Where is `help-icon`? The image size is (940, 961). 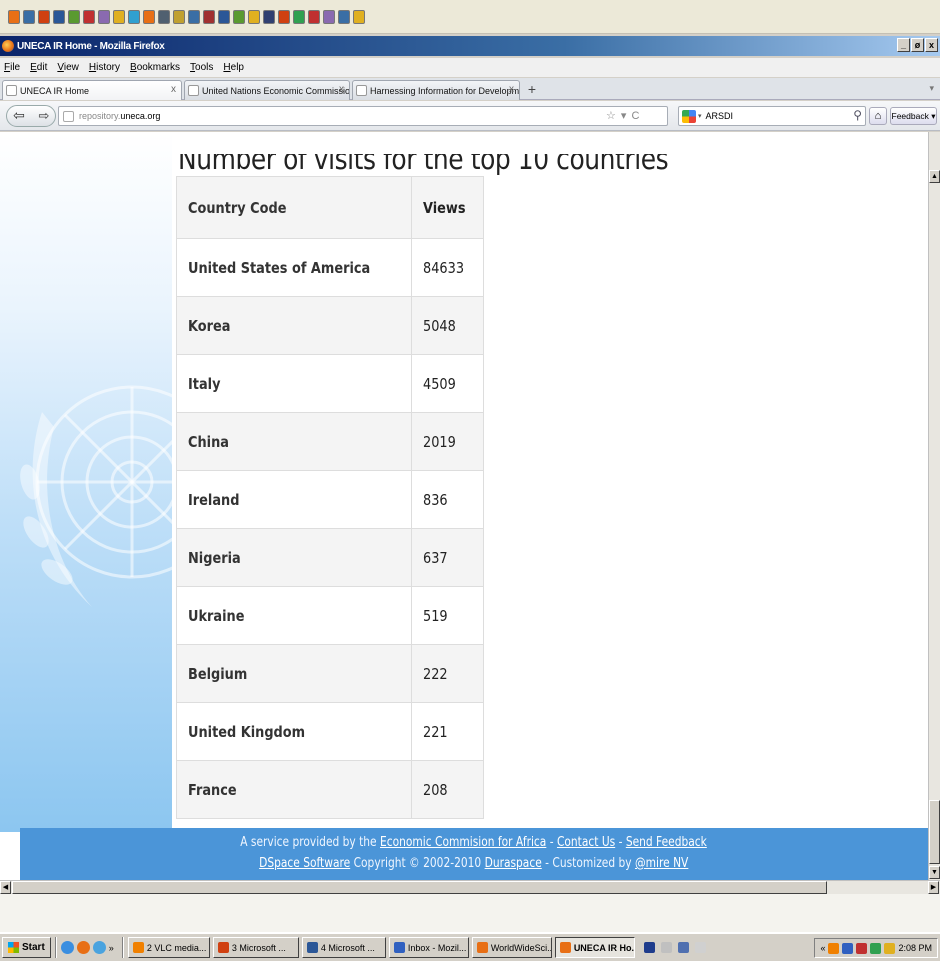
help-icon is located at coordinates (700, 947).